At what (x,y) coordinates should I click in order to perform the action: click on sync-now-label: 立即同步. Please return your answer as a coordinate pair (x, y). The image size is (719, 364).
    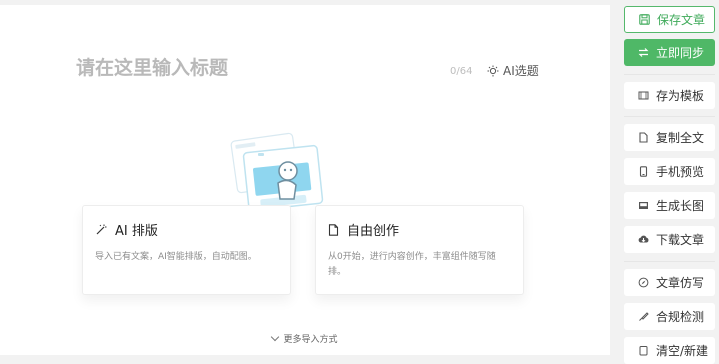
    Looking at the image, I should click on (680, 53).